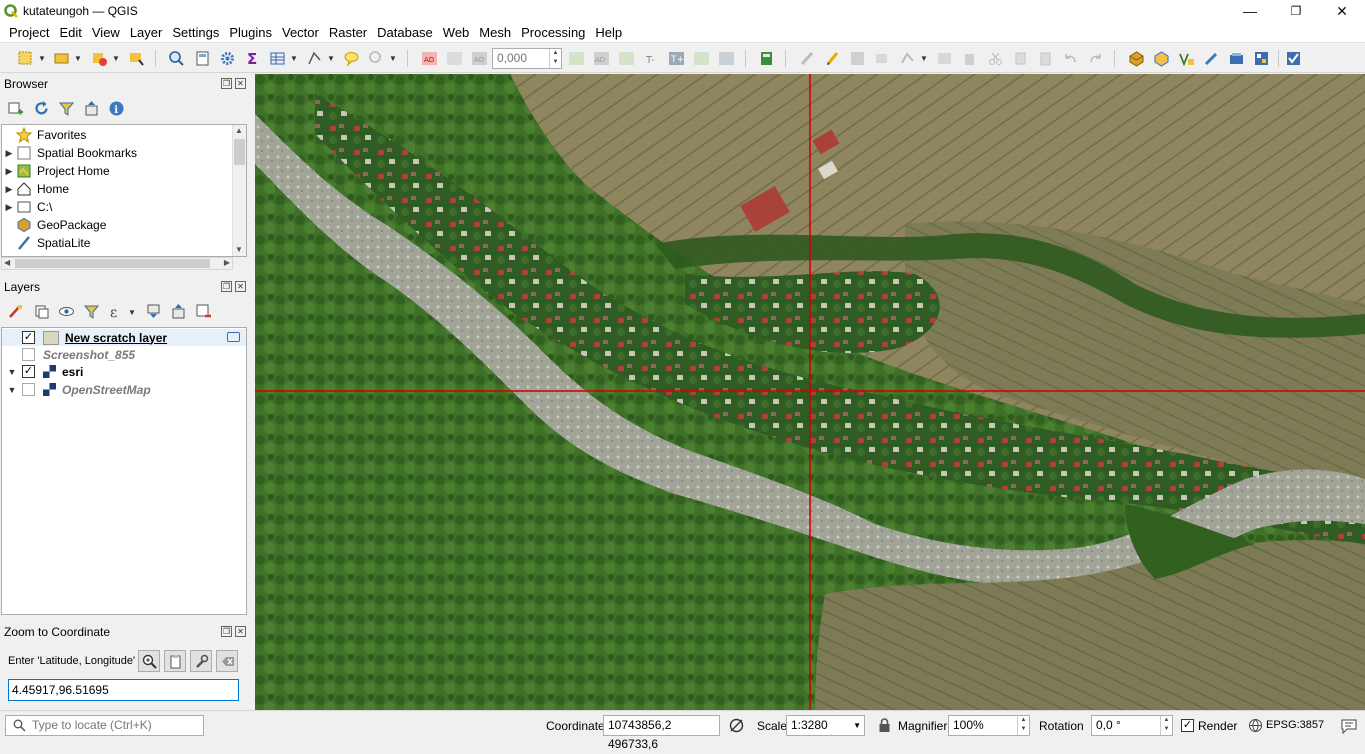 The image size is (1365, 754). Describe the element at coordinates (1020, 58) in the screenshot. I see `copy-button` at that location.